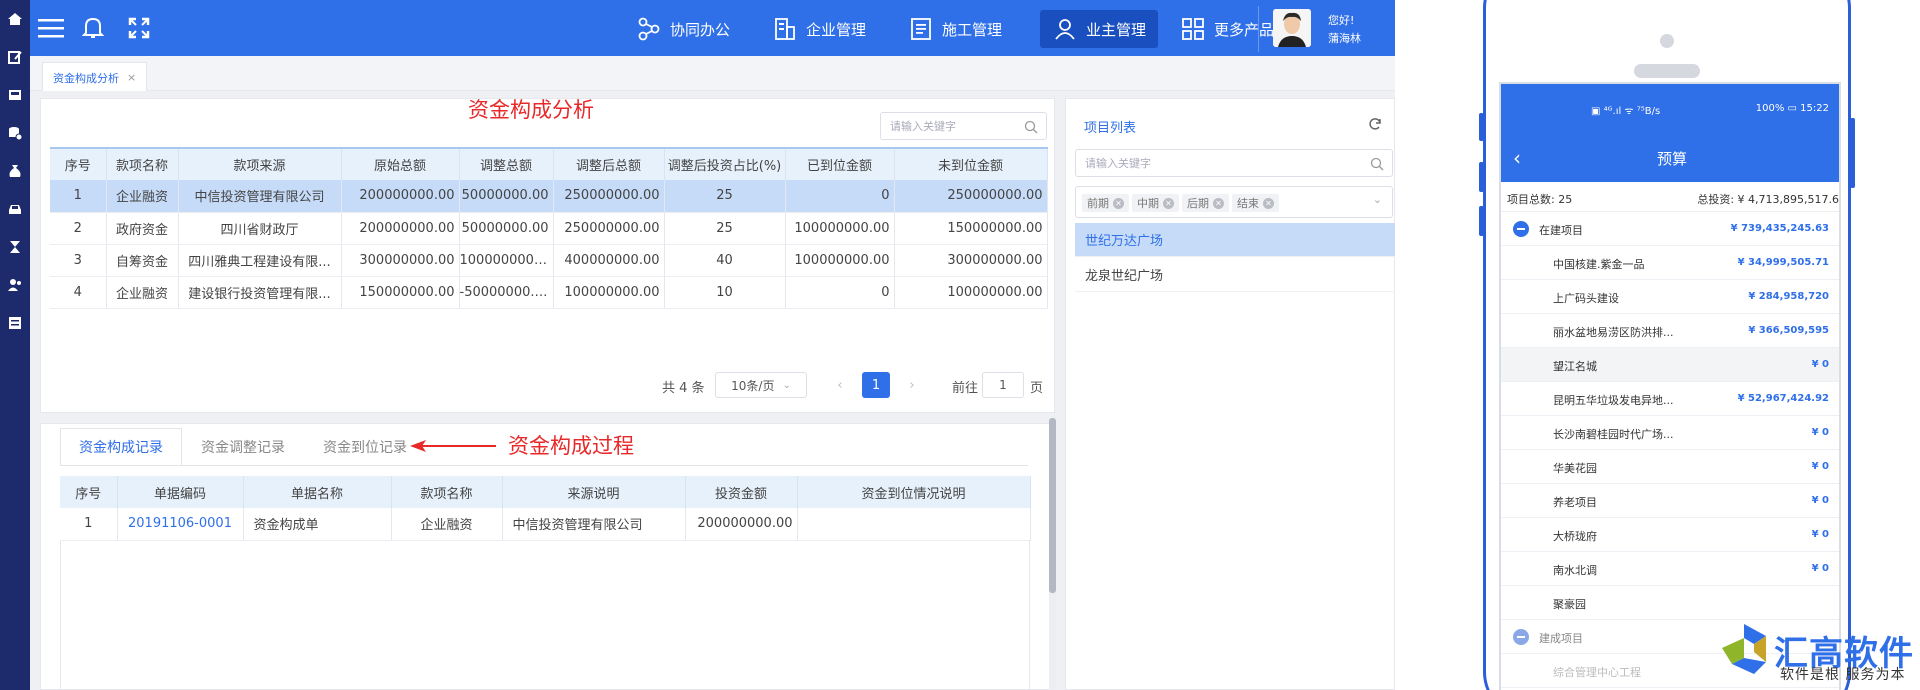 The height and width of the screenshot is (690, 1920). What do you see at coordinates (1670, 603) in the screenshot?
I see `list-item: 聚豪园` at bounding box center [1670, 603].